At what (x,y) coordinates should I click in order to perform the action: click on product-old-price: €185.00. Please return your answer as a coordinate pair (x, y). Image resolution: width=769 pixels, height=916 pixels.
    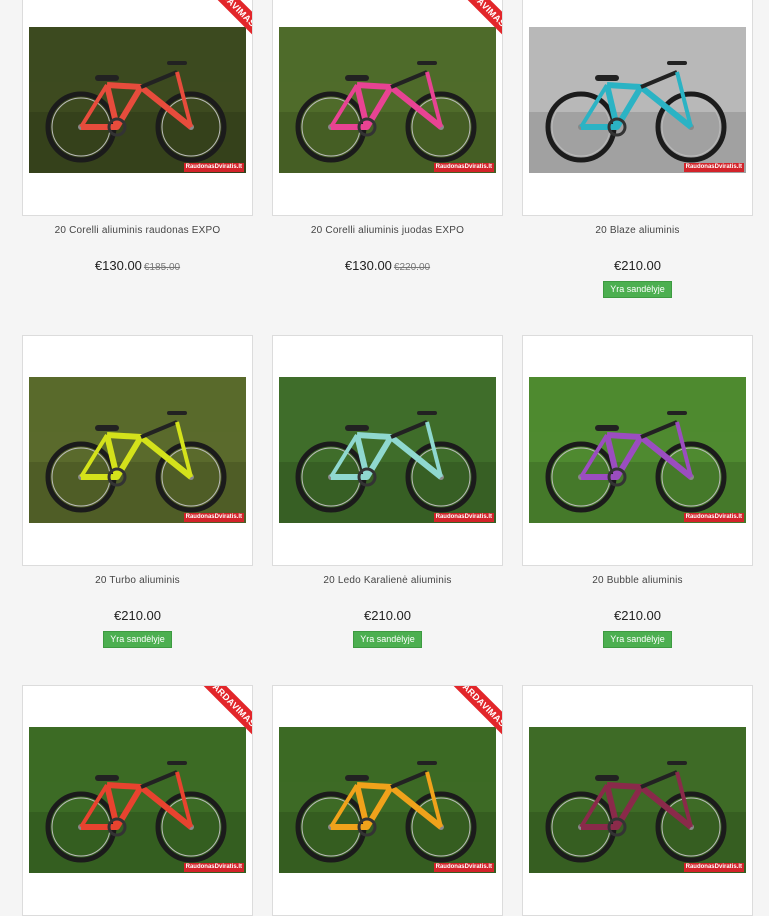
    Looking at the image, I should click on (162, 267).